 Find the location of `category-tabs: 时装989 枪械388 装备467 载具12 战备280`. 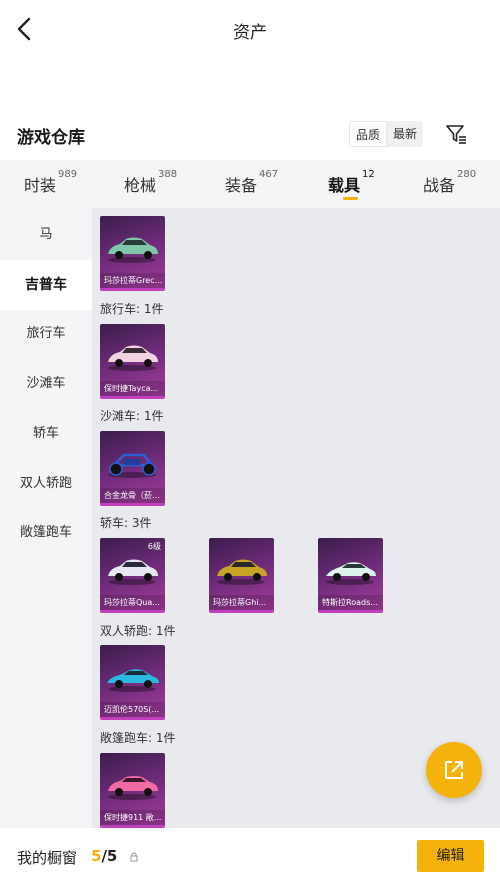

category-tabs: 时装989 枪械388 装备467 载具12 战备280 is located at coordinates (250, 184).